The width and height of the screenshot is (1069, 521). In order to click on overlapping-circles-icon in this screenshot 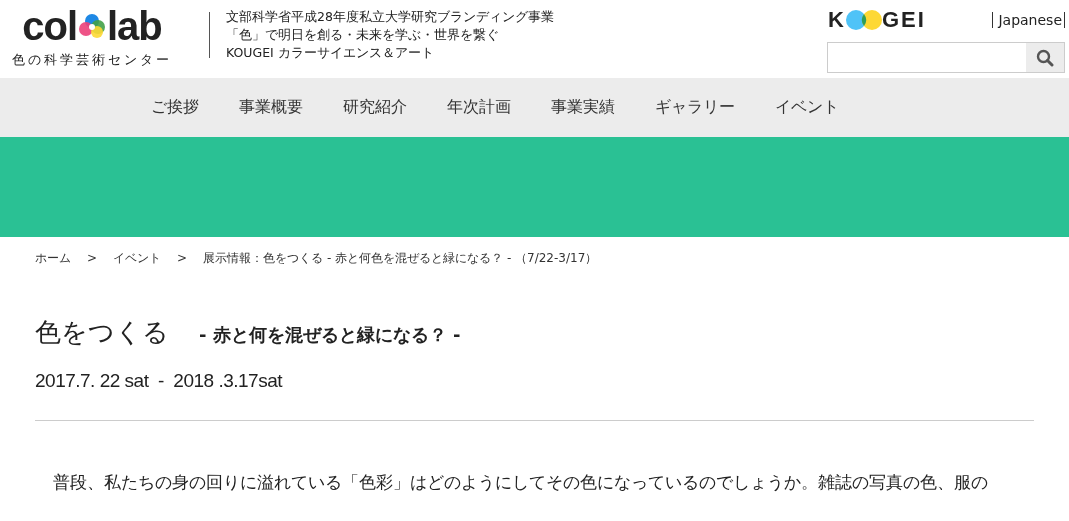, I will do `click(863, 20)`.